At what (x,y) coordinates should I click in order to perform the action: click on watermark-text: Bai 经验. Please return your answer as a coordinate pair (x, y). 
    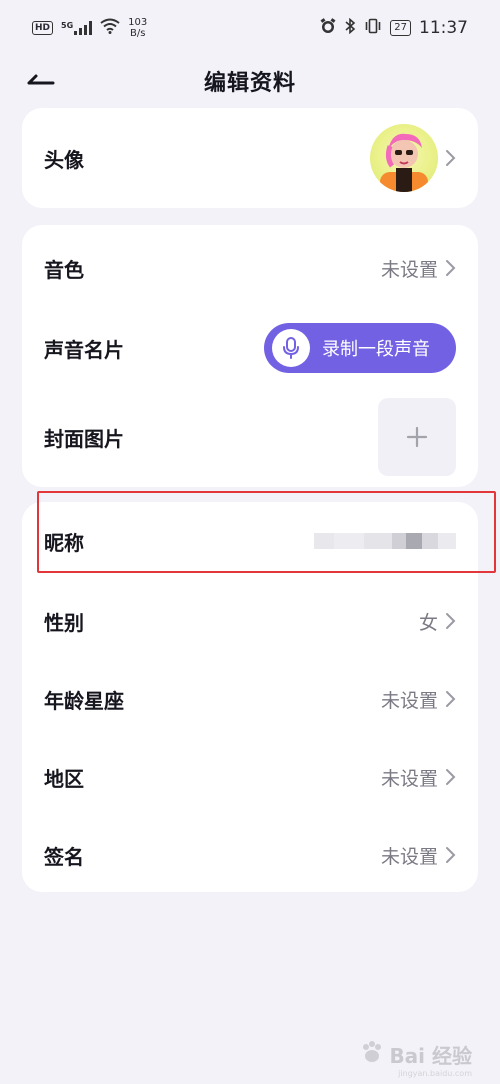
    Looking at the image, I should click on (430, 1056).